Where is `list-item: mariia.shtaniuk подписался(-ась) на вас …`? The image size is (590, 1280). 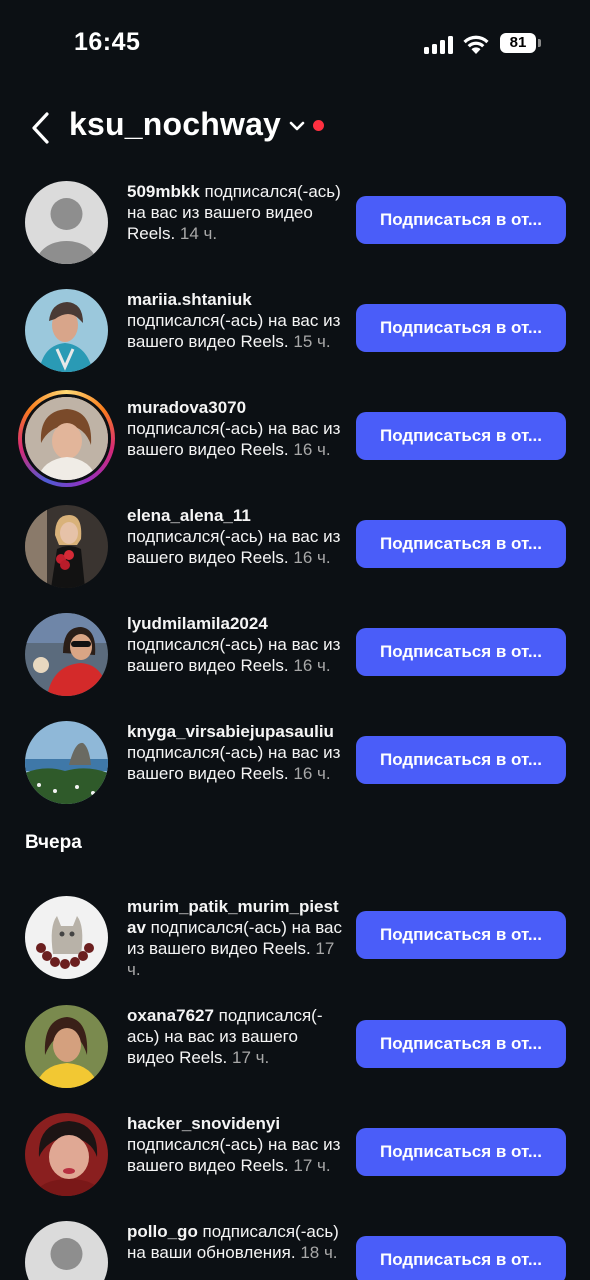 list-item: mariia.shtaniuk подписался(-ась) на вас … is located at coordinates (295, 333).